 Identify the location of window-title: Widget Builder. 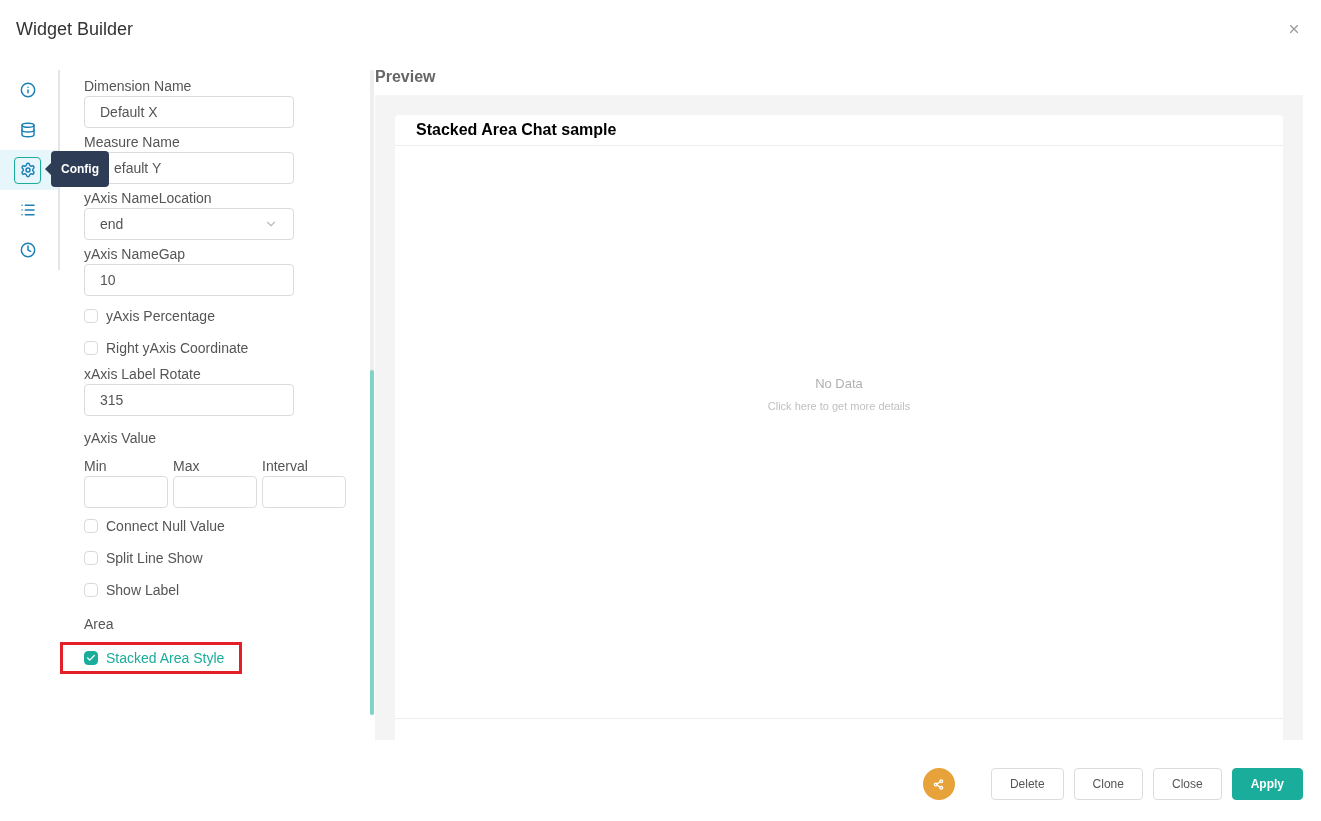
(75, 29).